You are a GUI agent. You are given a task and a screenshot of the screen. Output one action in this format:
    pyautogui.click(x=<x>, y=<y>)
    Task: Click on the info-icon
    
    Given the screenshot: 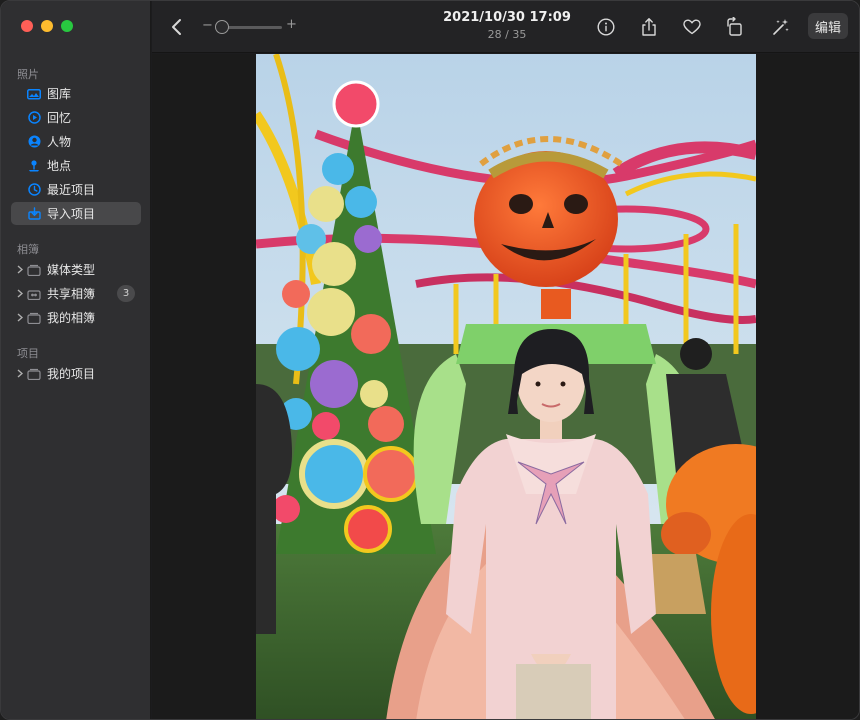 What is the action you would take?
    pyautogui.click(x=606, y=27)
    